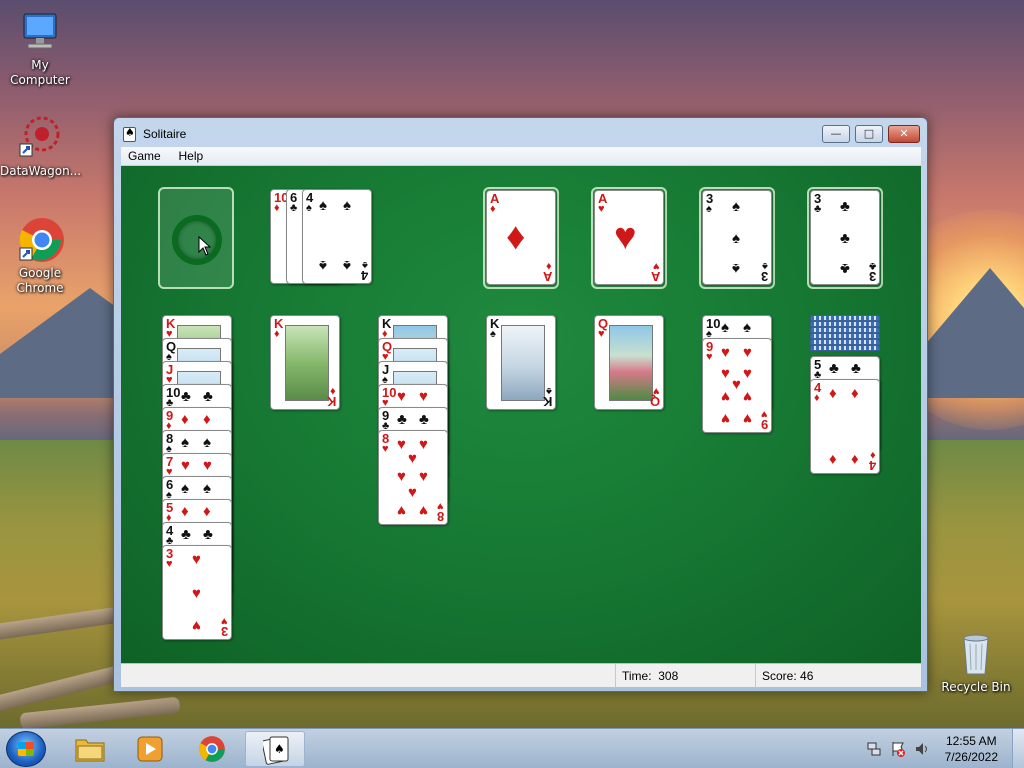 The image size is (1024, 768). What do you see at coordinates (165, 134) in the screenshot?
I see `window-title: Solitaire` at bounding box center [165, 134].